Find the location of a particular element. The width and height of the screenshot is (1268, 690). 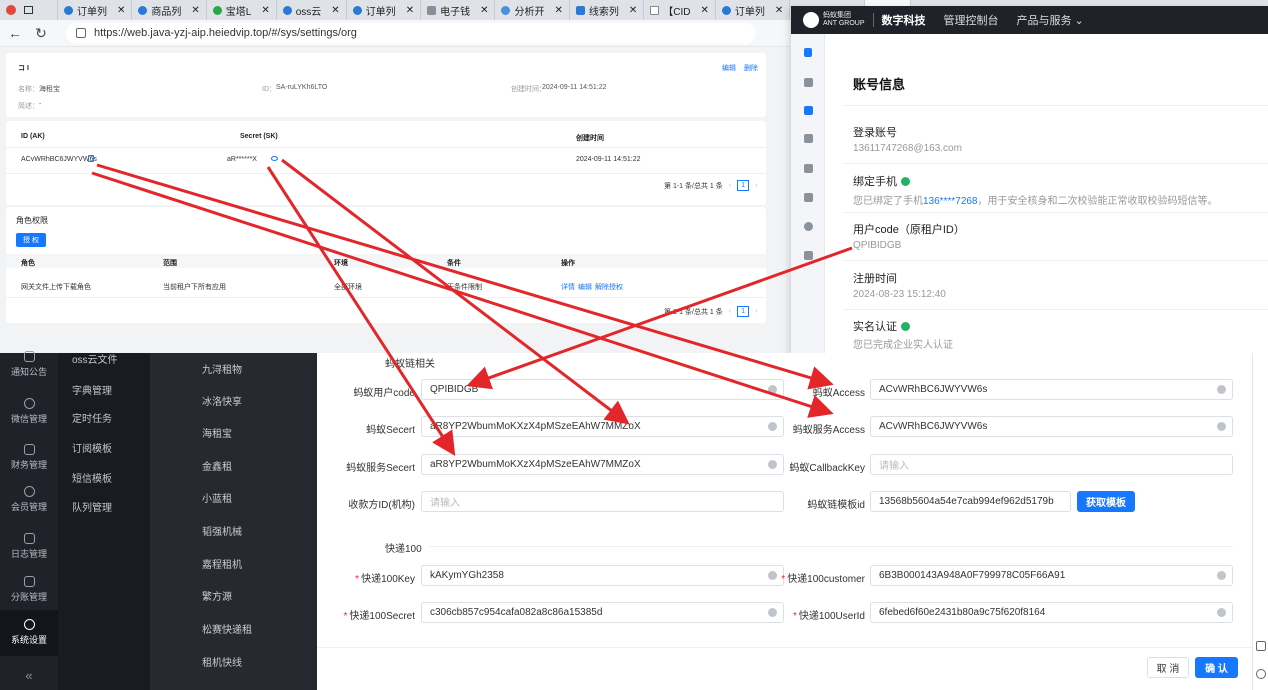

tenant-item: 海租宝 is located at coordinates (217, 432).